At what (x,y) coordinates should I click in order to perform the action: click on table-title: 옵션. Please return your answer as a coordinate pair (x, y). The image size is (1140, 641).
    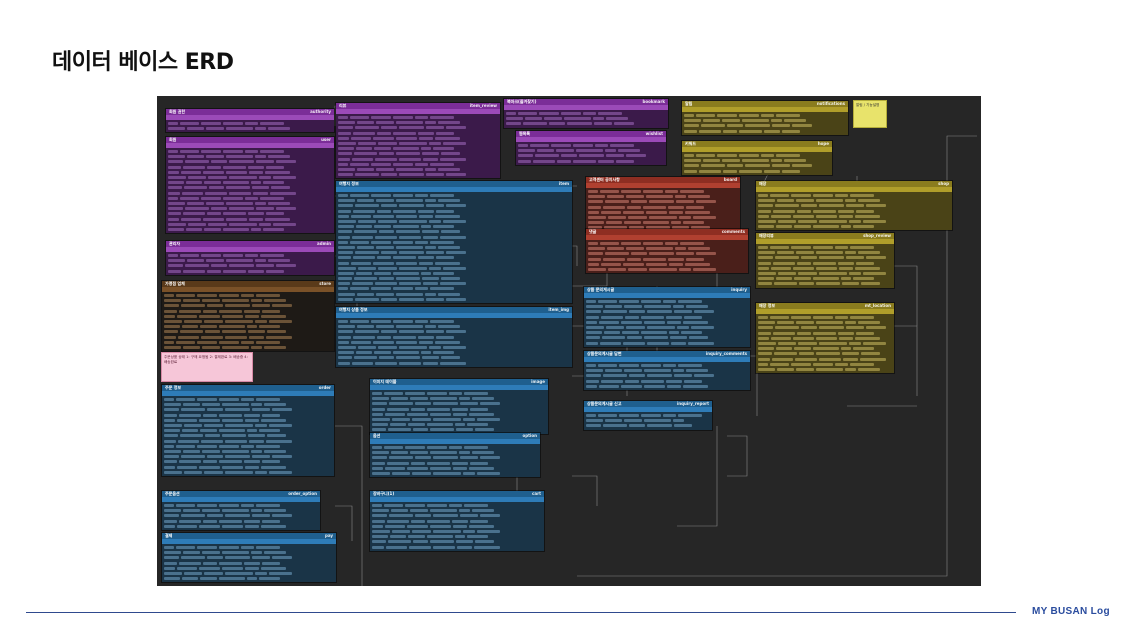
    Looking at the image, I should click on (377, 436).